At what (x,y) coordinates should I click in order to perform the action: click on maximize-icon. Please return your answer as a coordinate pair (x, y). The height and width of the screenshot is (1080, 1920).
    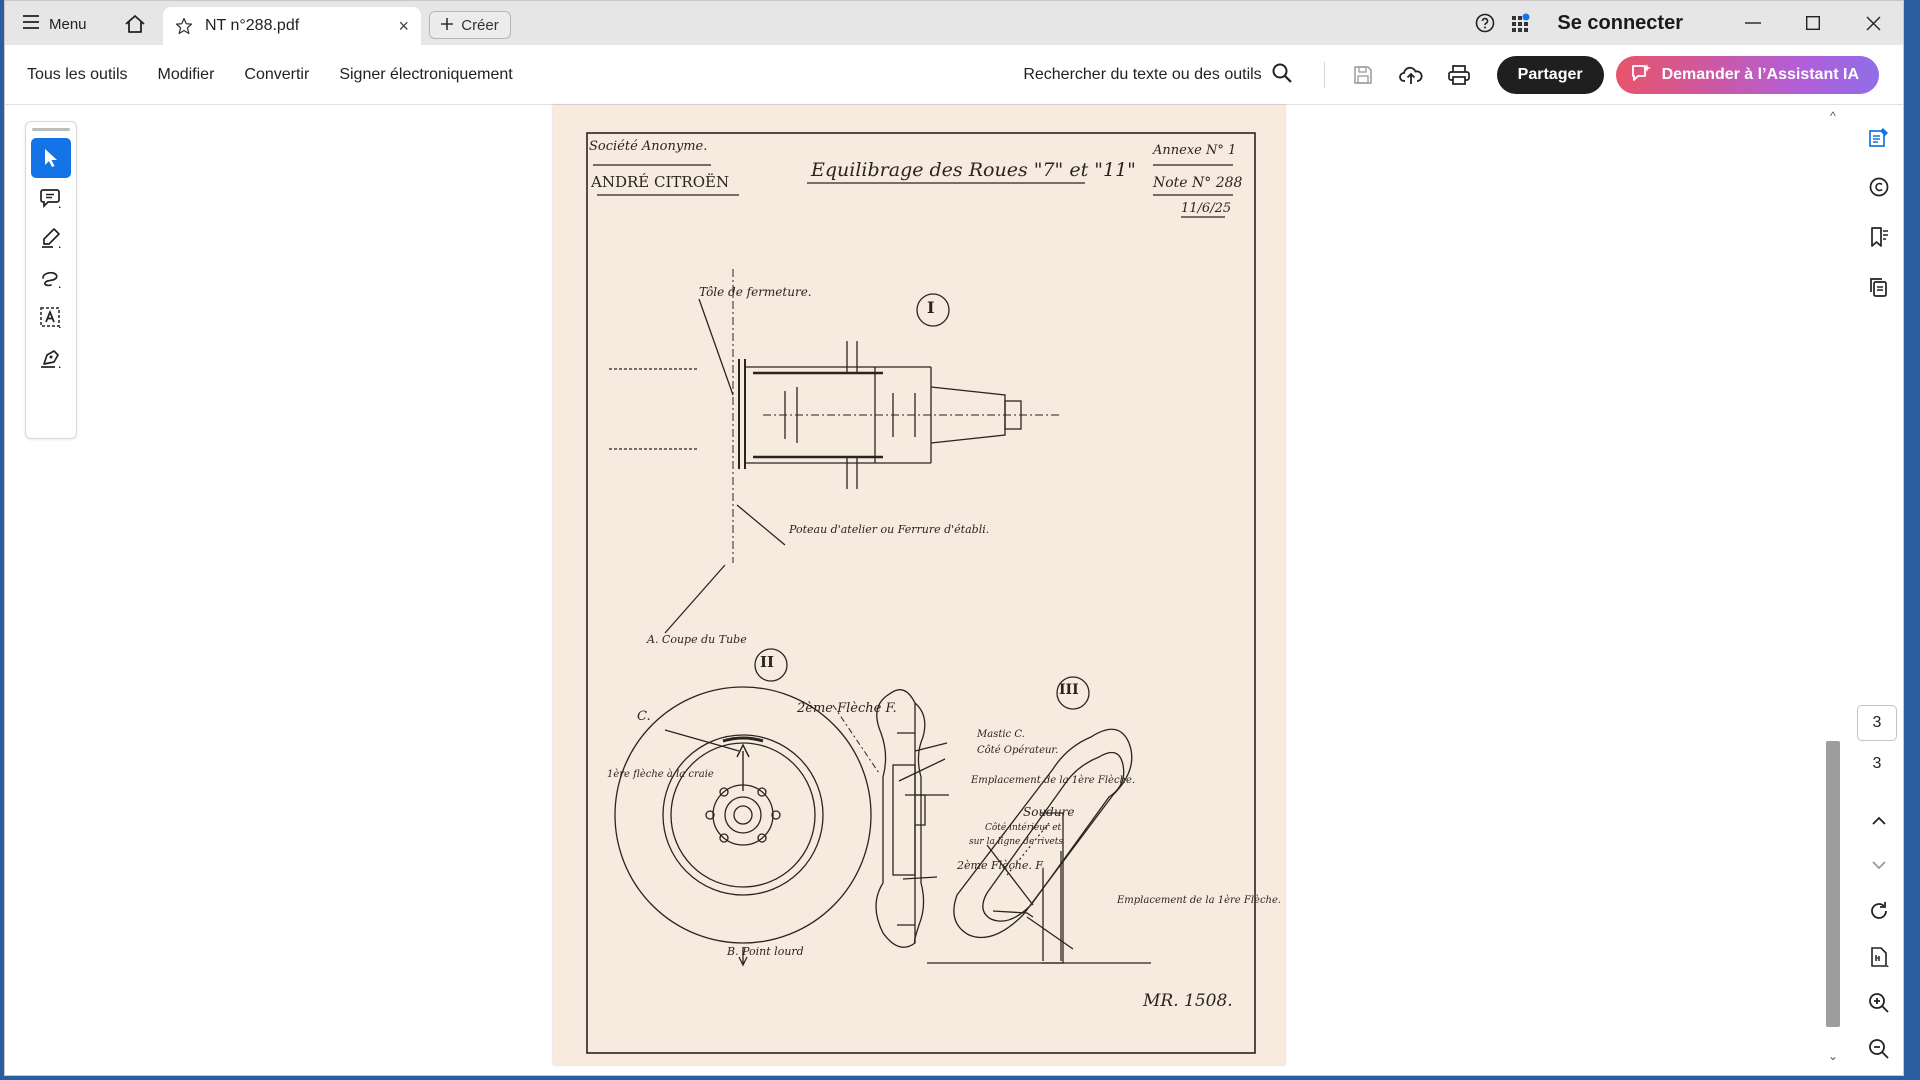
    Looking at the image, I should click on (1813, 23).